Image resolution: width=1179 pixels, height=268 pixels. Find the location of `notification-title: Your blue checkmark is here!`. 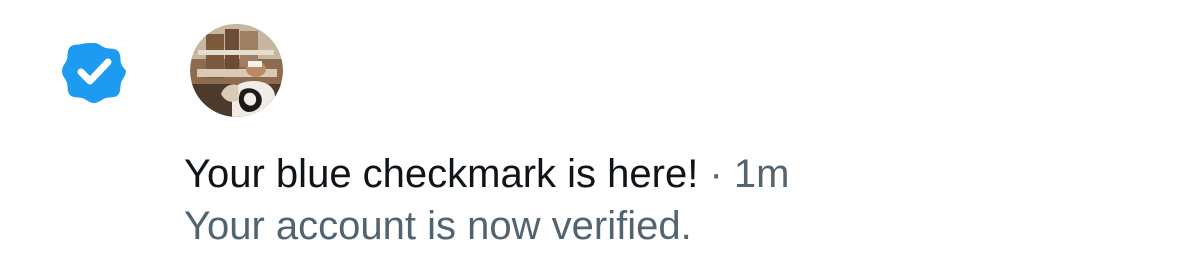

notification-title: Your blue checkmark is here! is located at coordinates (441, 174).